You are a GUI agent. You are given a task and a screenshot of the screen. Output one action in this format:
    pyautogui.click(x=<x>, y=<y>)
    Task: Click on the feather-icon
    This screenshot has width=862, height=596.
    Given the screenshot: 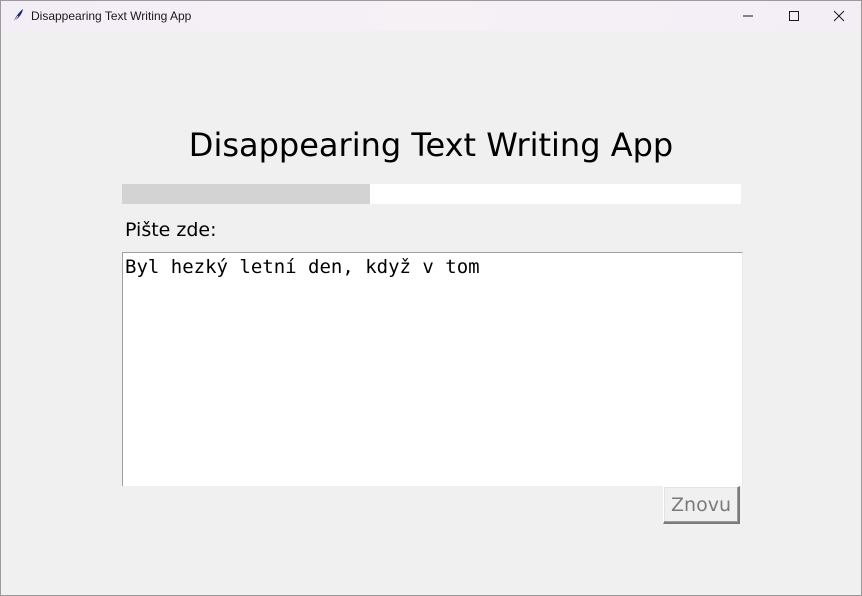 What is the action you would take?
    pyautogui.click(x=18, y=16)
    